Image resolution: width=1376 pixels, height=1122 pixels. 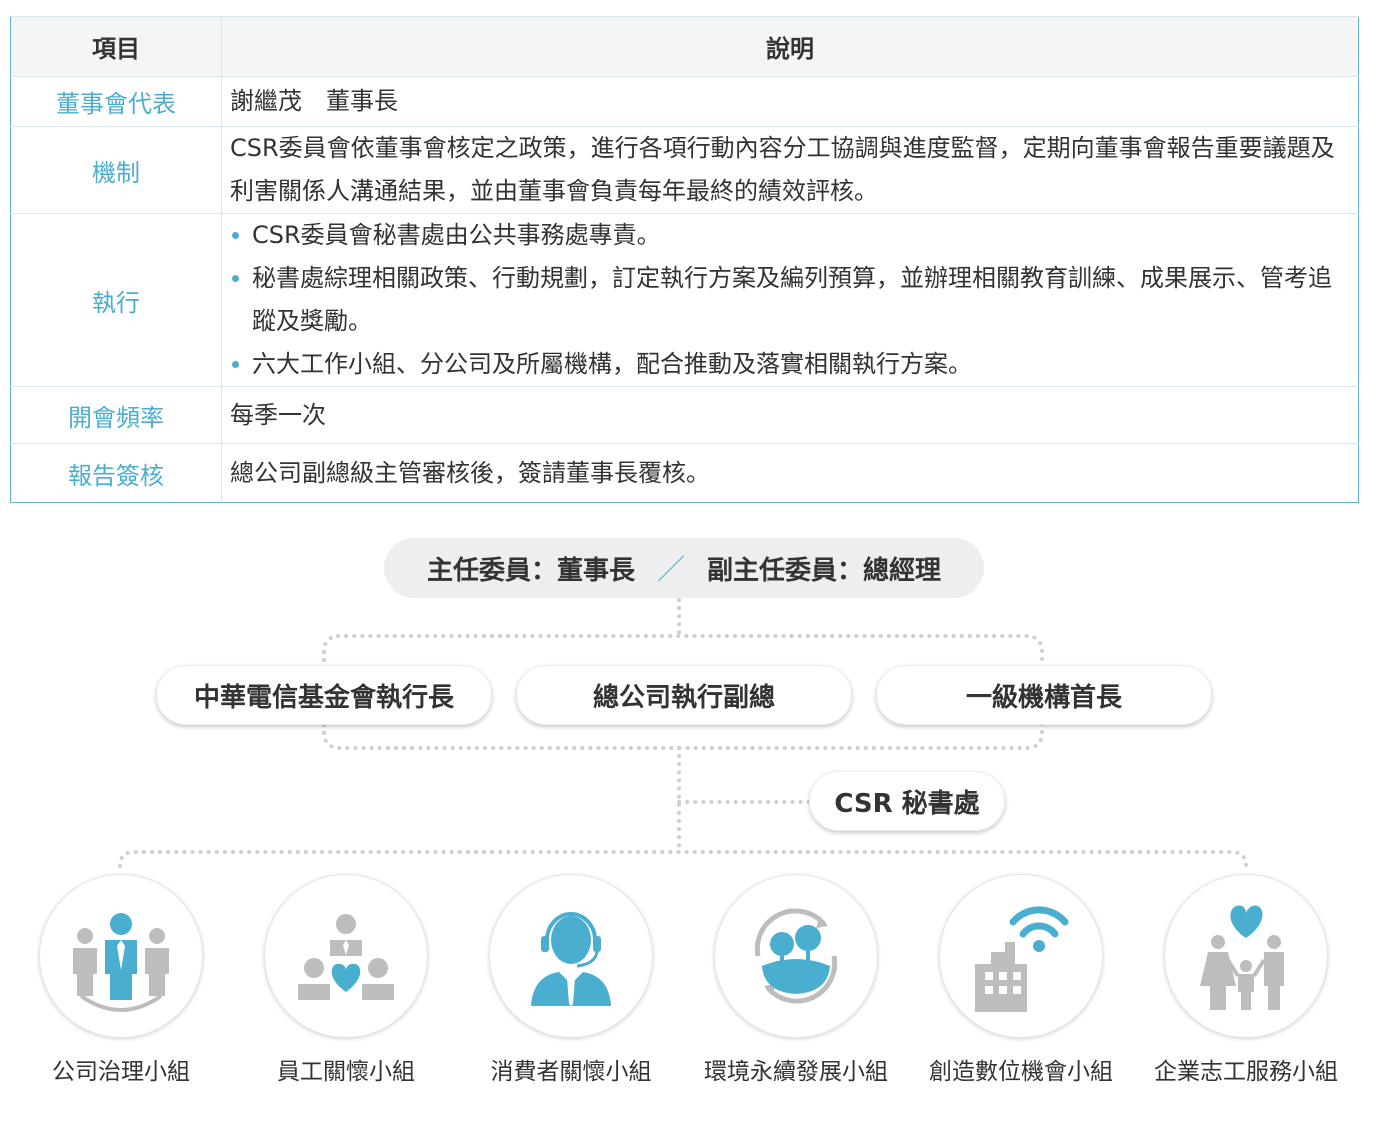 I want to click on corporate-governance-icon, so click(x=121, y=962).